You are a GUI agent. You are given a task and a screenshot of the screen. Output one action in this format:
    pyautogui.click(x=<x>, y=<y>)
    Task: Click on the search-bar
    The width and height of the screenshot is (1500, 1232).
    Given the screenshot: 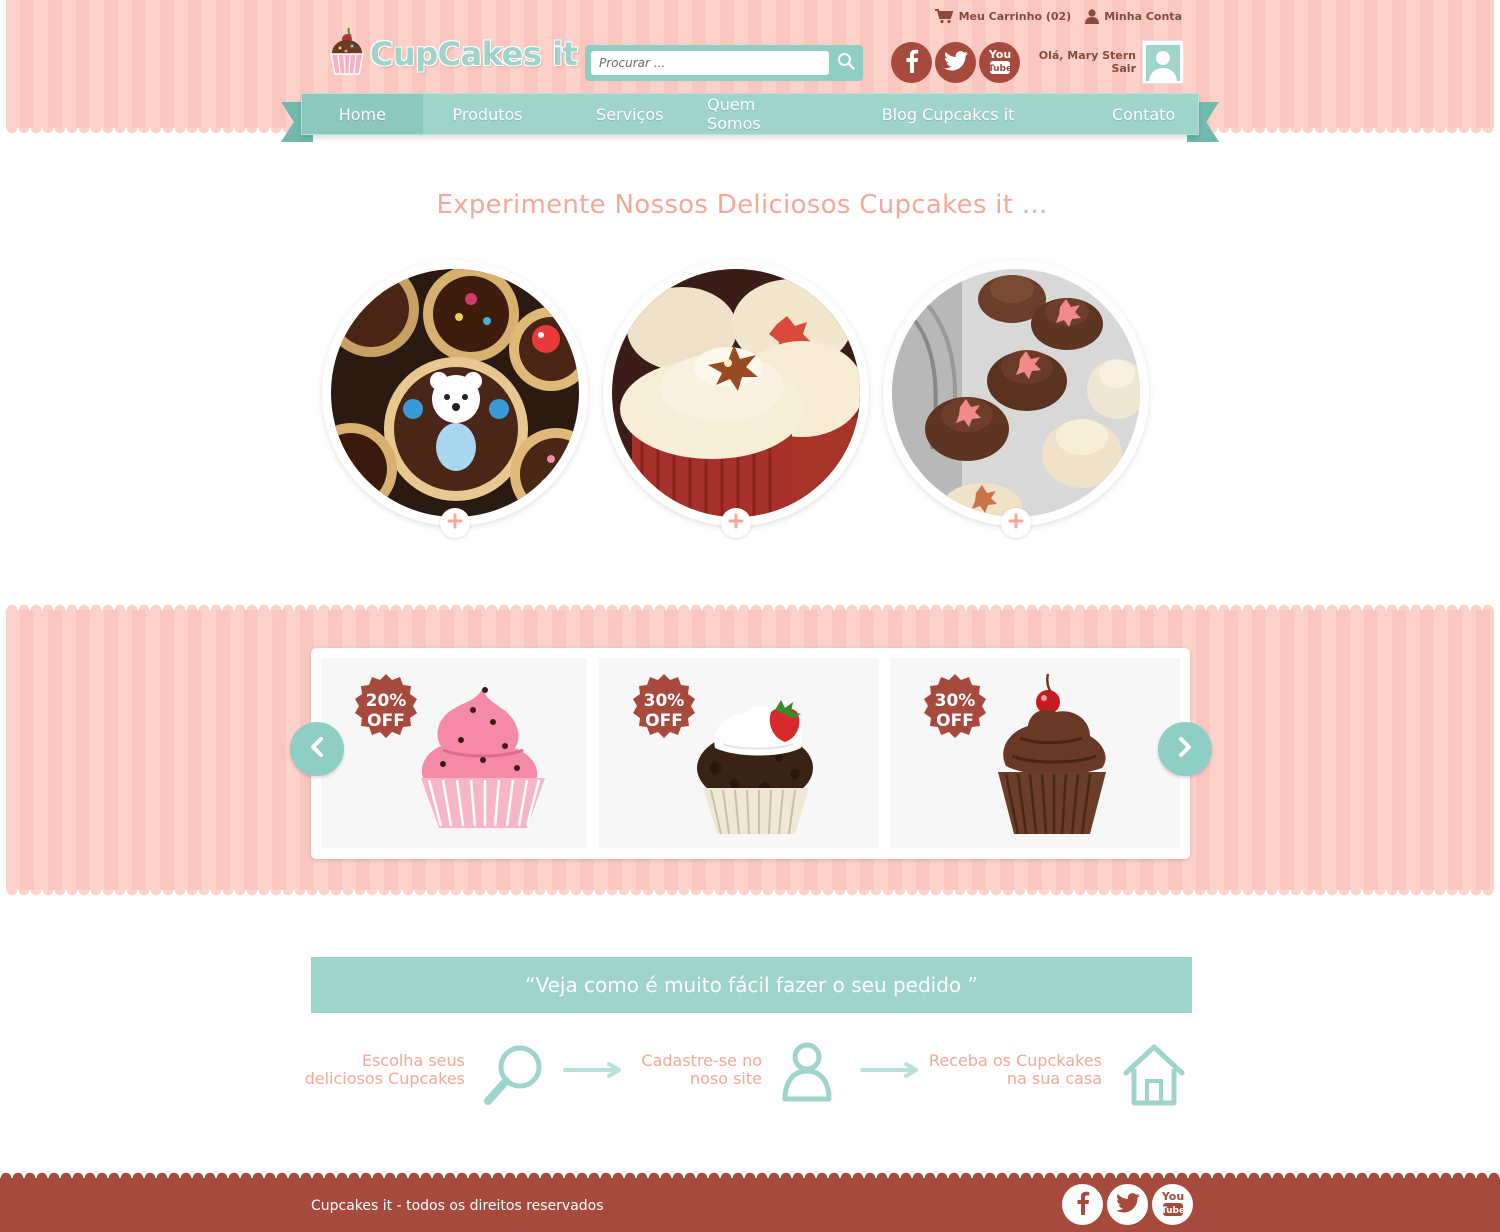 What is the action you would take?
    pyautogui.click(x=724, y=63)
    